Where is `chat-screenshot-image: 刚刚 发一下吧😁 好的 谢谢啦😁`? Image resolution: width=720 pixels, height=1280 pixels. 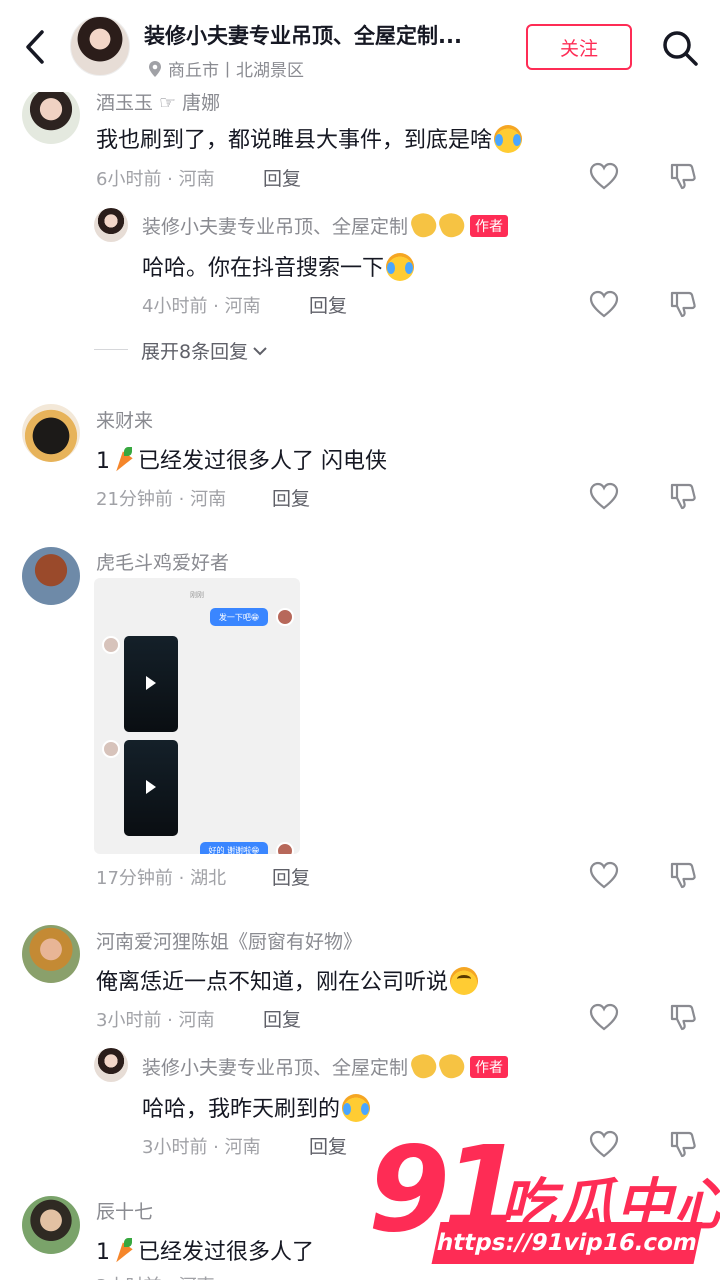
chat-screenshot-image: 刚刚 发一下吧😁 好的 谢谢啦😁 is located at coordinates (197, 716).